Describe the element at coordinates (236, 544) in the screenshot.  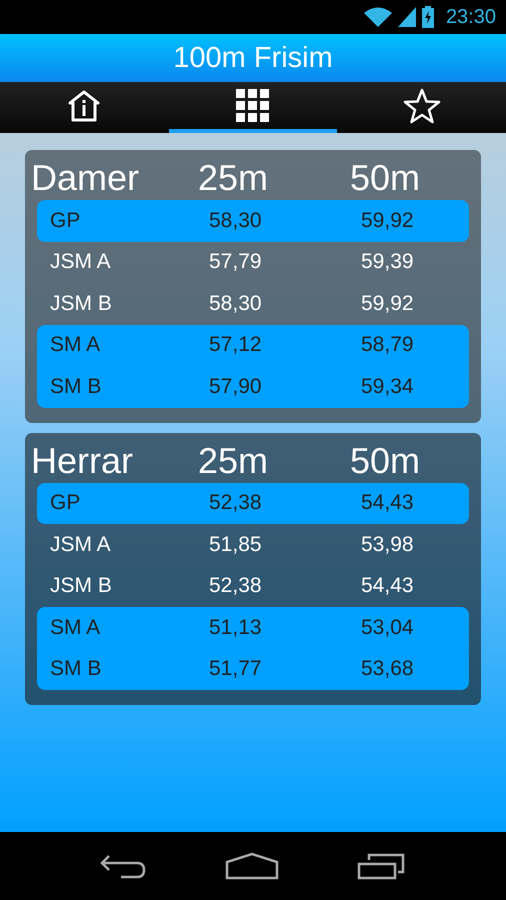
I see `table-cell-text: 51,85` at that location.